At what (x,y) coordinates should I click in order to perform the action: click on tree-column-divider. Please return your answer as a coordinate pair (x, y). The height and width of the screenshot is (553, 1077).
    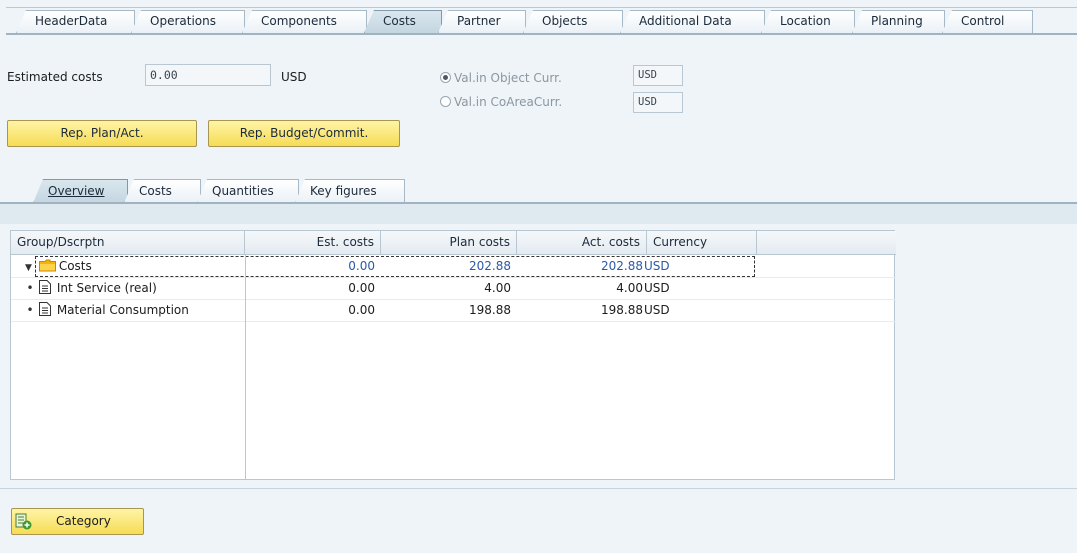
    Looking at the image, I should click on (245, 367).